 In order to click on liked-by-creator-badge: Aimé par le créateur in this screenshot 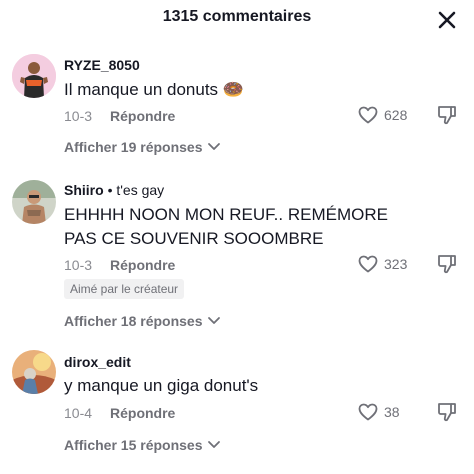, I will do `click(124, 289)`.